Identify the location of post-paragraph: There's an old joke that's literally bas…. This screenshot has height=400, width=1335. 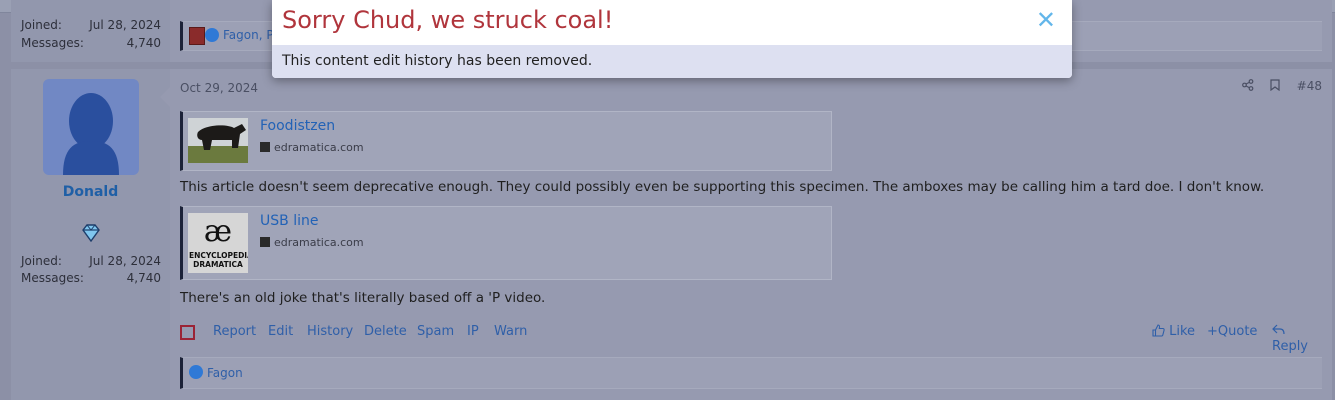
(363, 298).